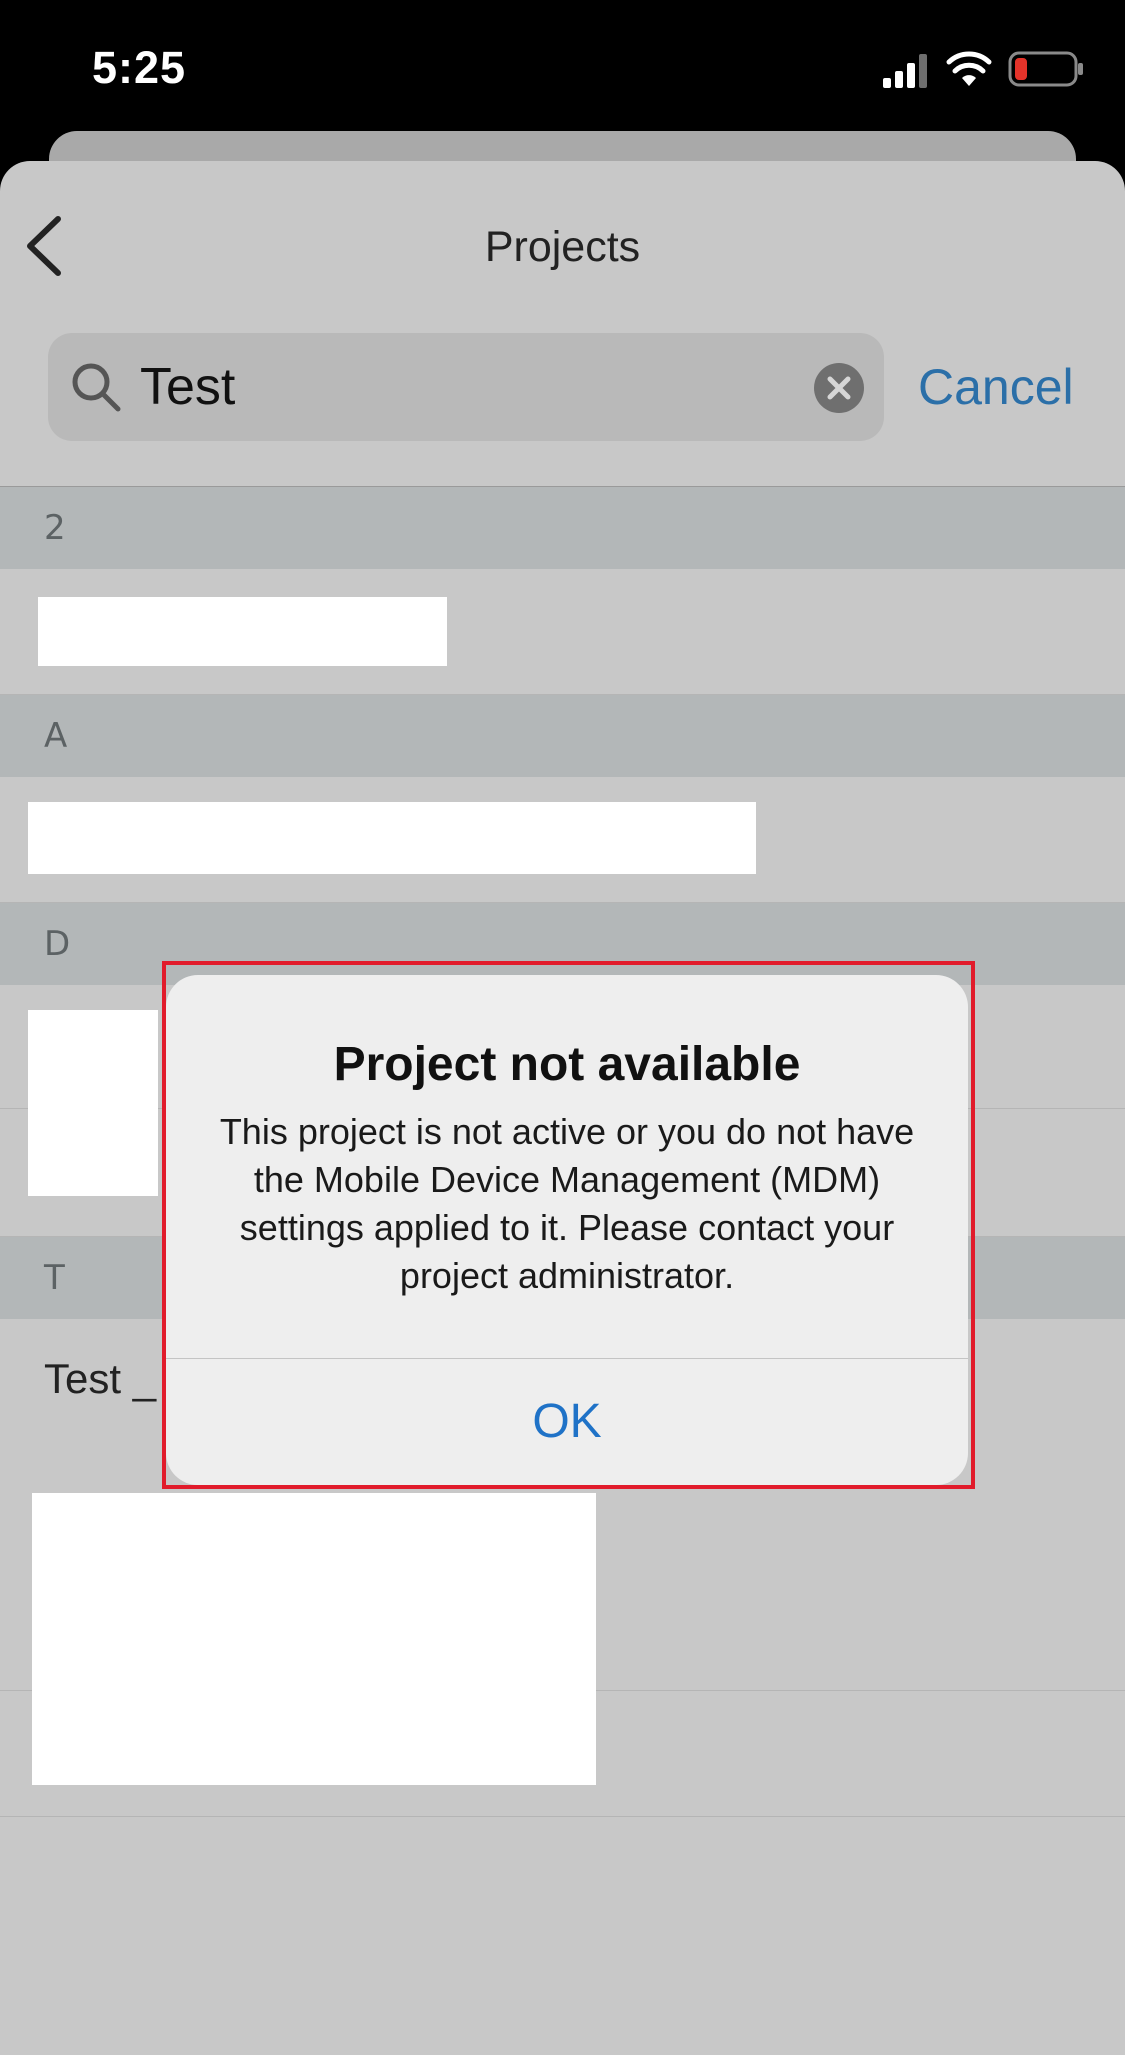 This screenshot has width=1125, height=2055. What do you see at coordinates (139, 67) in the screenshot?
I see `status-time: 5:25` at bounding box center [139, 67].